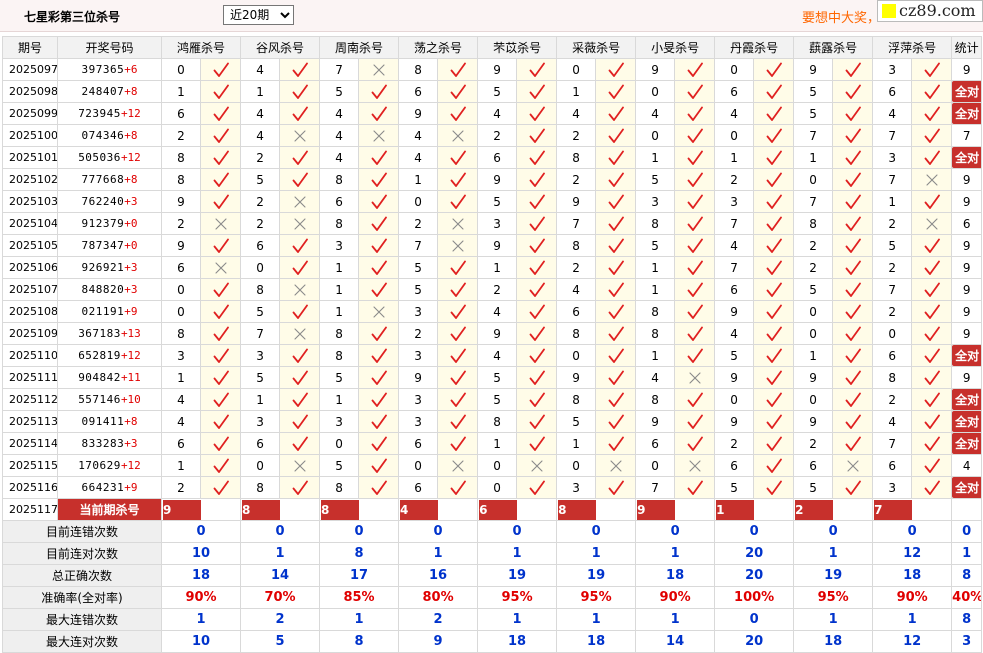 This screenshot has height=653, width=983. I want to click on draw-digits: 557146, so click(99, 399).